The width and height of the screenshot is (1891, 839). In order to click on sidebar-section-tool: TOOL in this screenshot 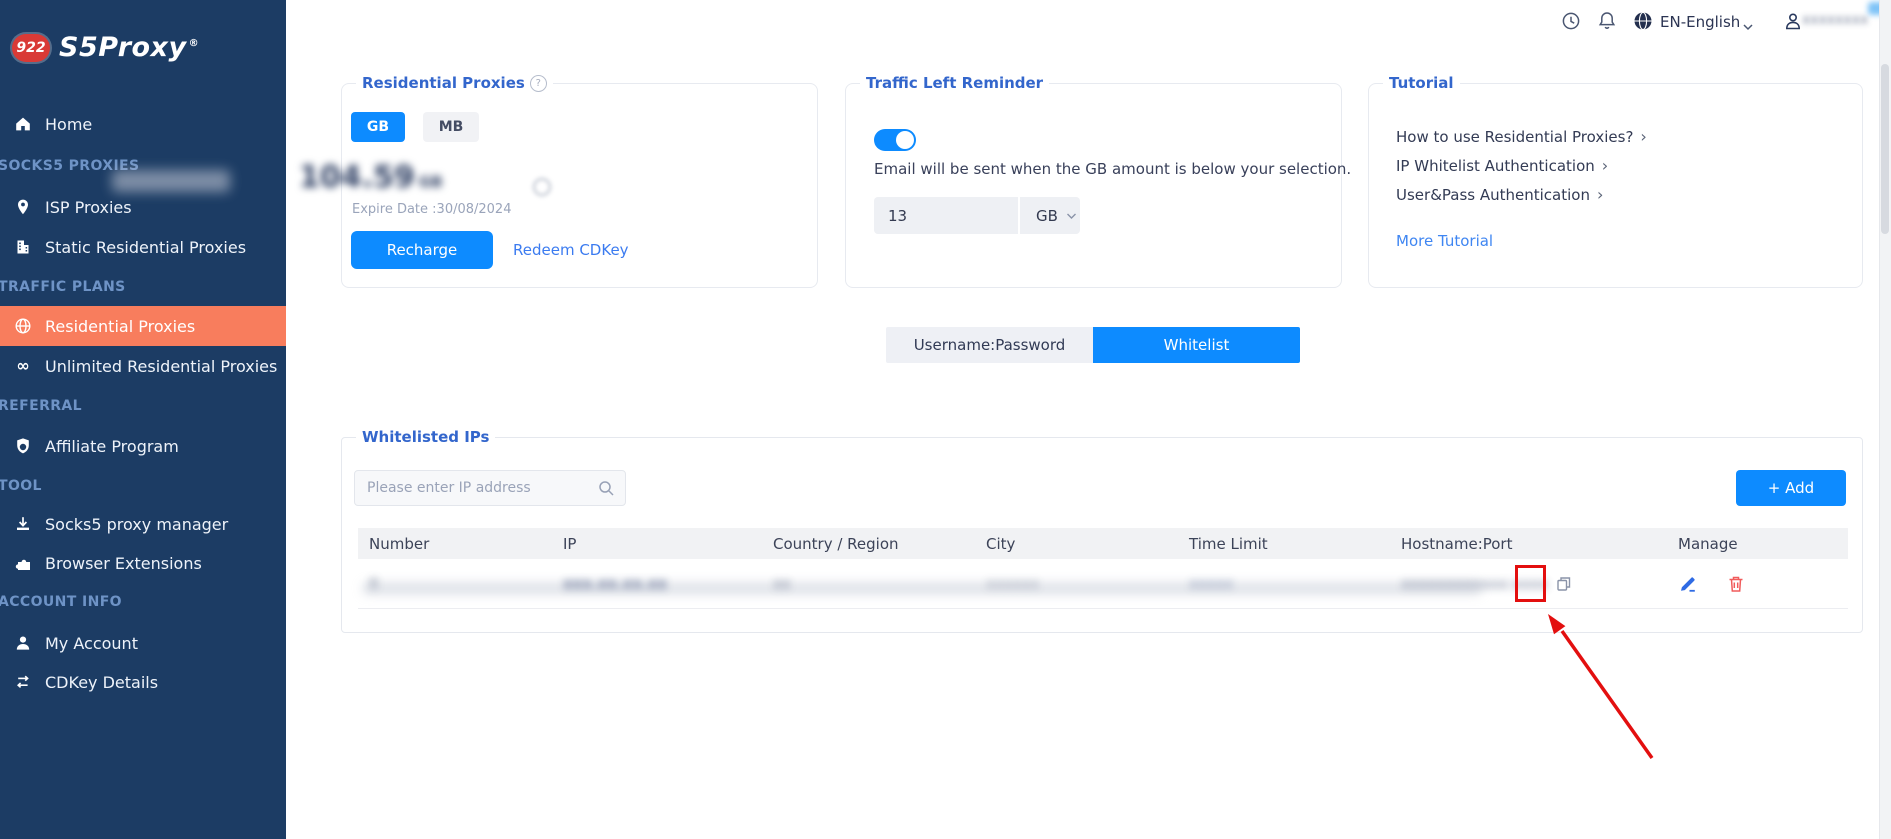, I will do `click(21, 486)`.